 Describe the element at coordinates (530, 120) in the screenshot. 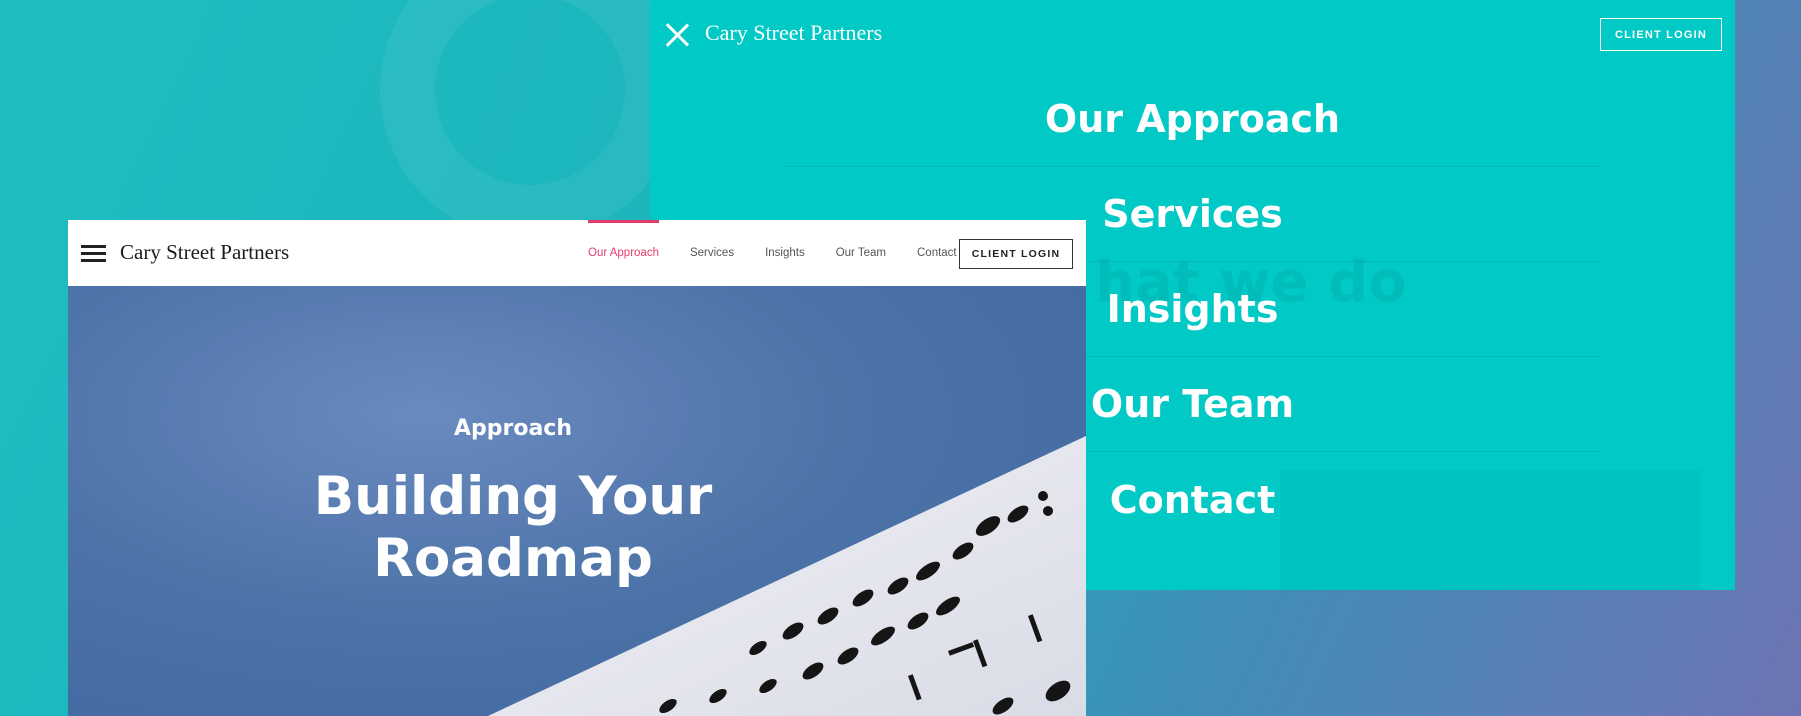

I see `background-decoration` at that location.